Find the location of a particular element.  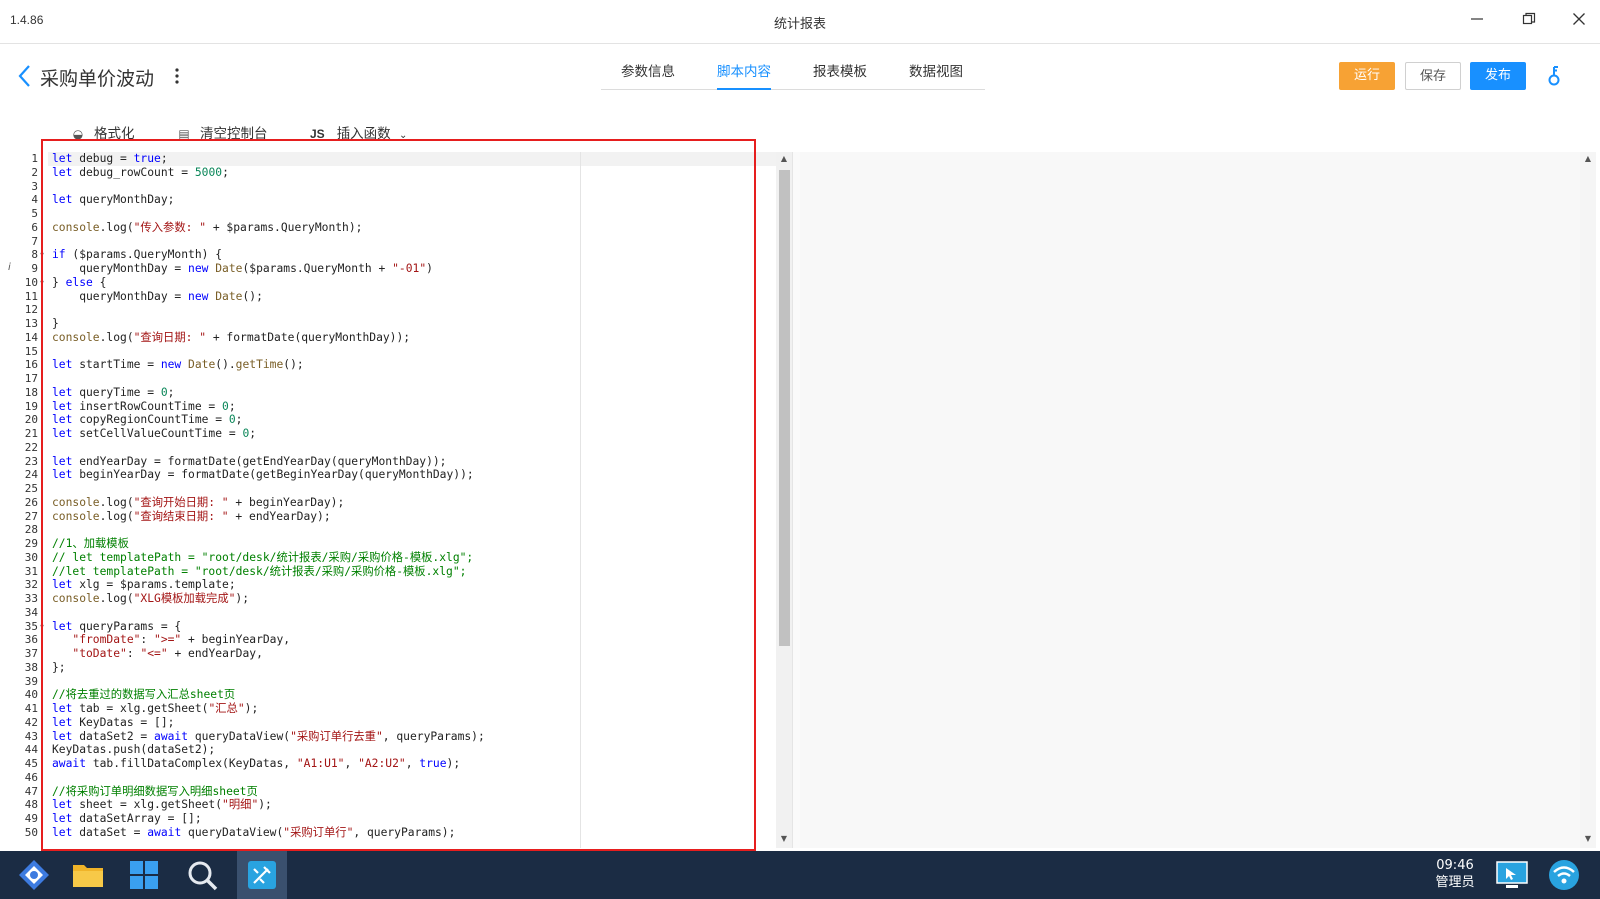

line-number: 15 is located at coordinates (31, 351).